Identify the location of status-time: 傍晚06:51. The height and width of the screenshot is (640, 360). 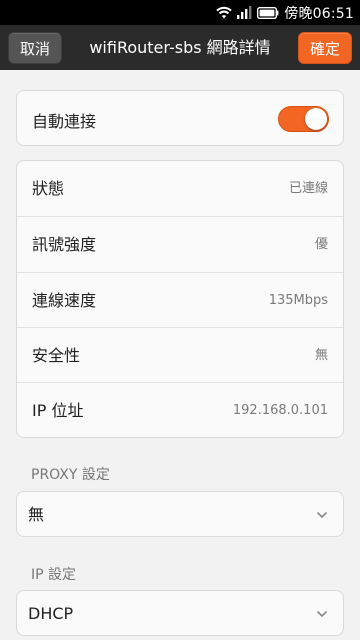
(319, 13).